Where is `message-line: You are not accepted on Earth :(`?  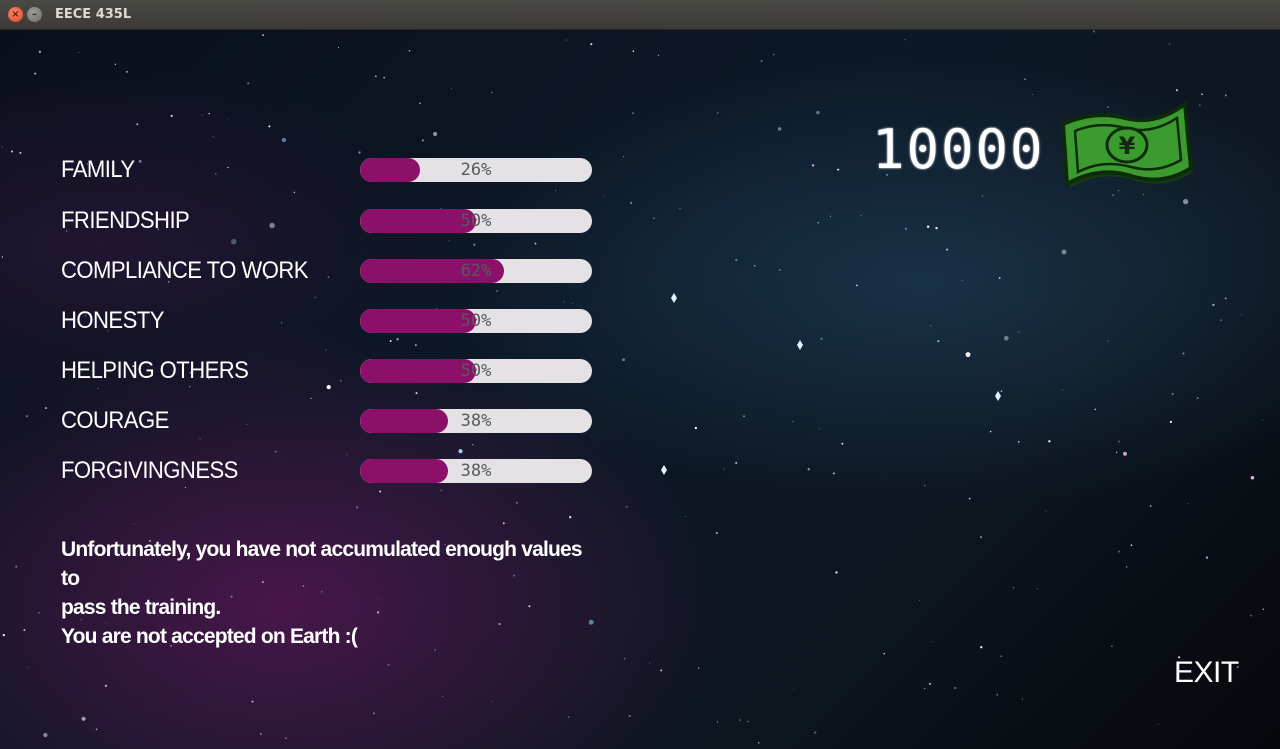
message-line: You are not accepted on Earth :( is located at coordinates (209, 636).